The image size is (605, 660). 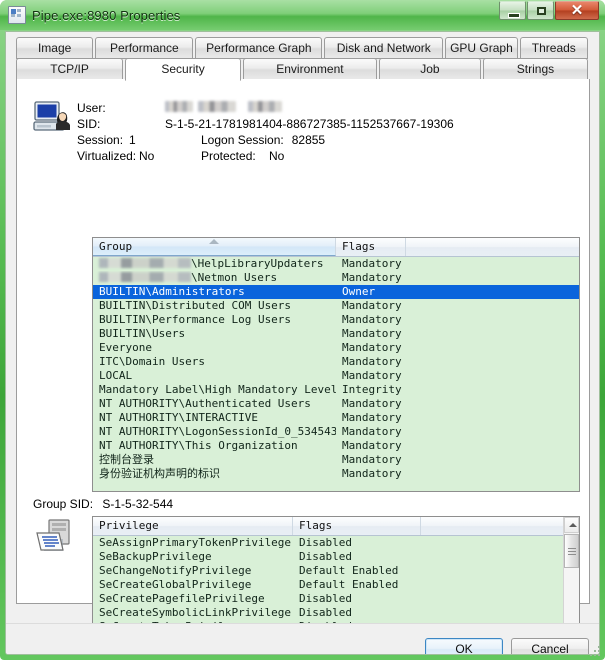 I want to click on column-header-privilege-flags: Flags, so click(x=357, y=526).